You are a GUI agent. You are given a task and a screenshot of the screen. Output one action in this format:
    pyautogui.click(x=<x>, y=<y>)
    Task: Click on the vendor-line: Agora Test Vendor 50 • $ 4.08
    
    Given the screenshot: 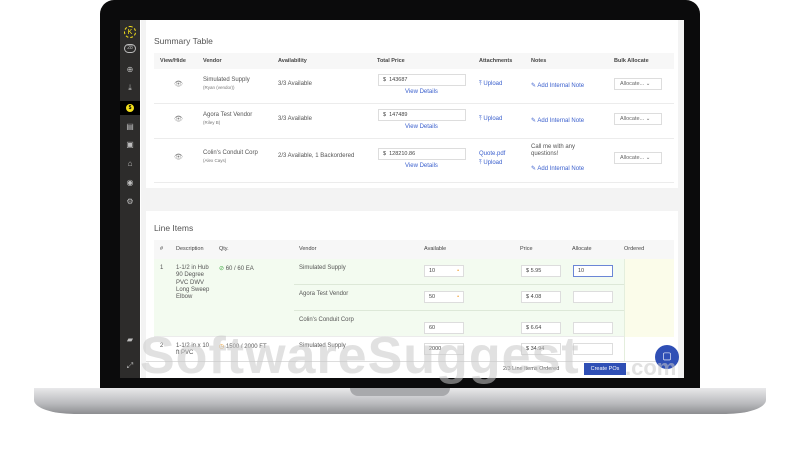 What is the action you would take?
    pyautogui.click(x=459, y=298)
    